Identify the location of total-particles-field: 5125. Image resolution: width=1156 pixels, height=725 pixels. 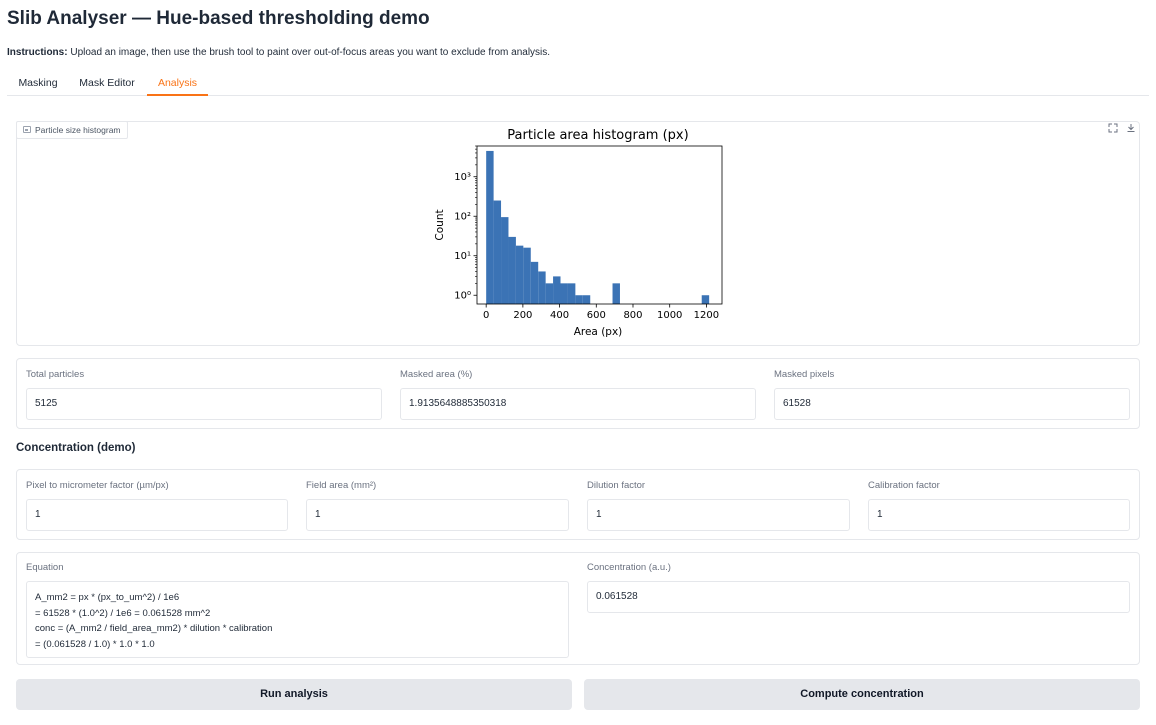
(204, 404).